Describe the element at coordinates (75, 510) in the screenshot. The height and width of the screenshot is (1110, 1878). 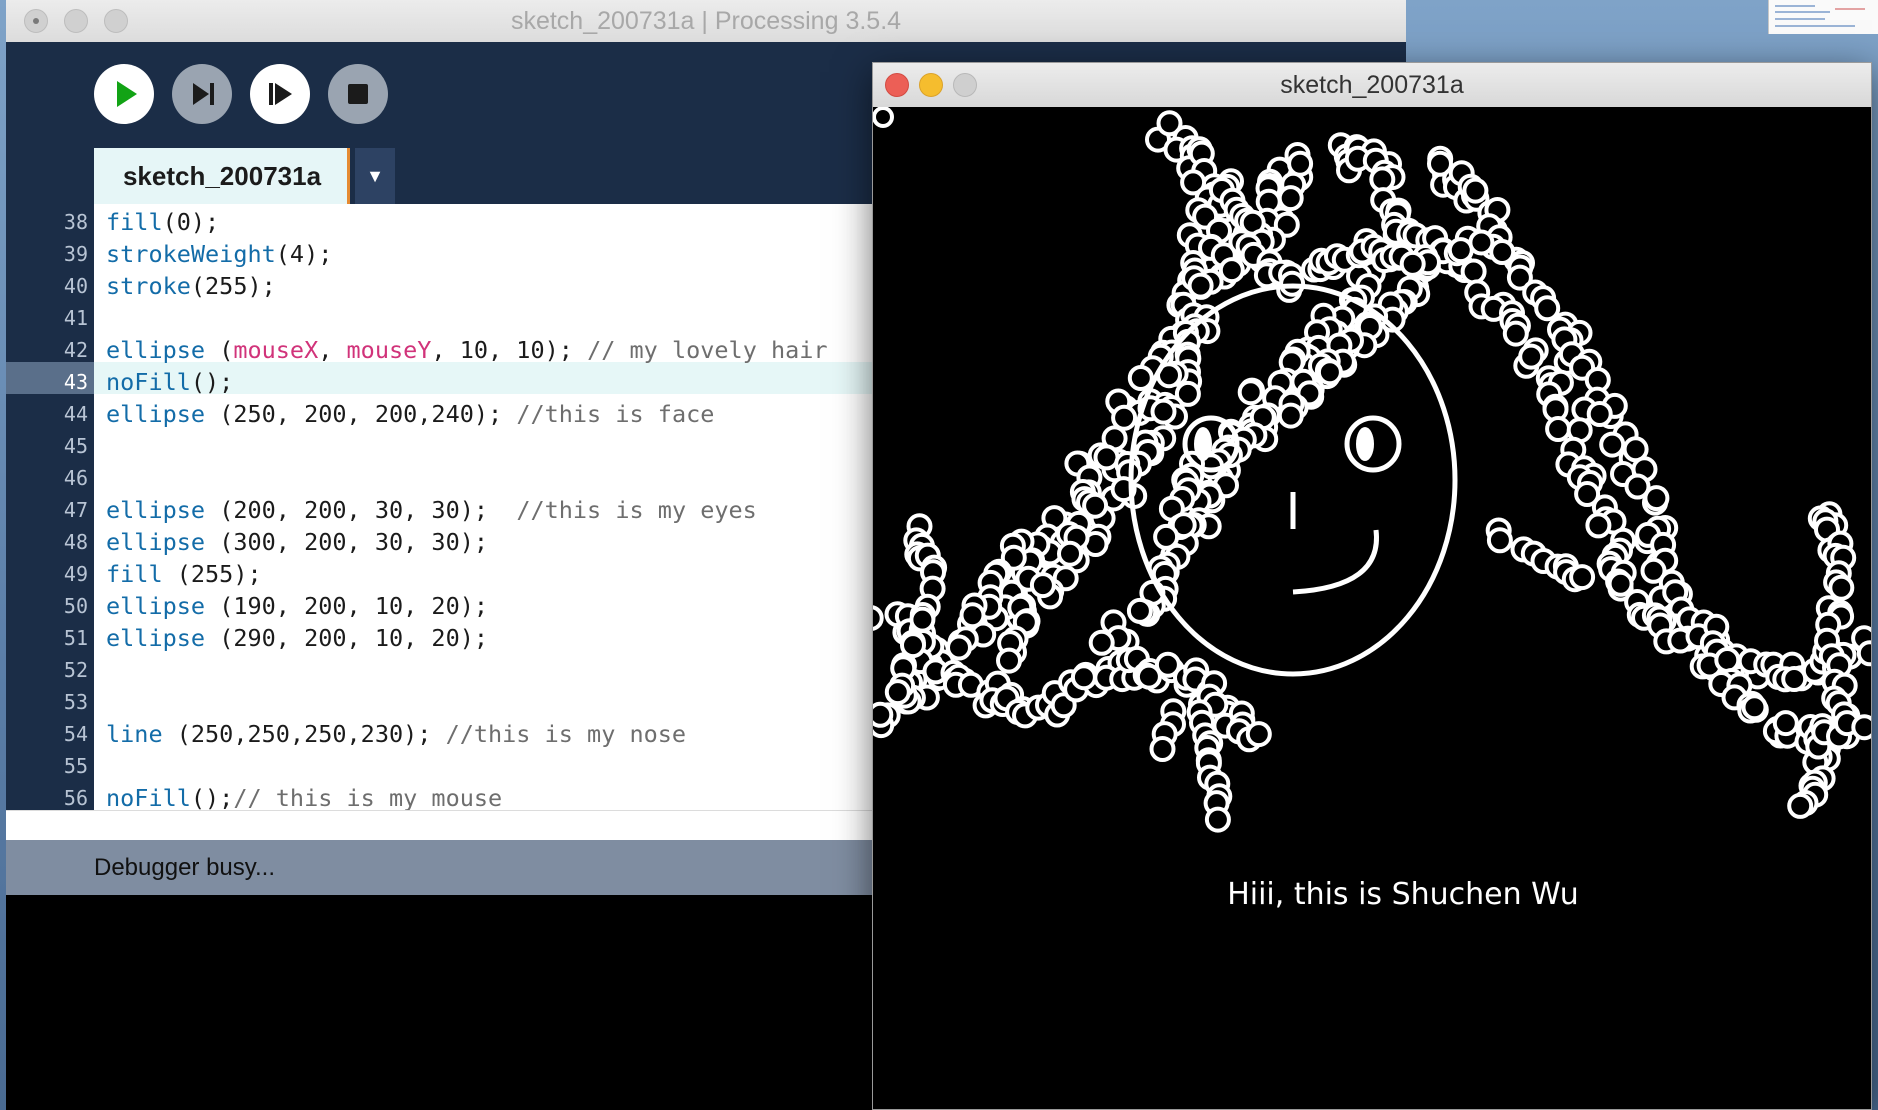
I see `line-number: 47` at that location.